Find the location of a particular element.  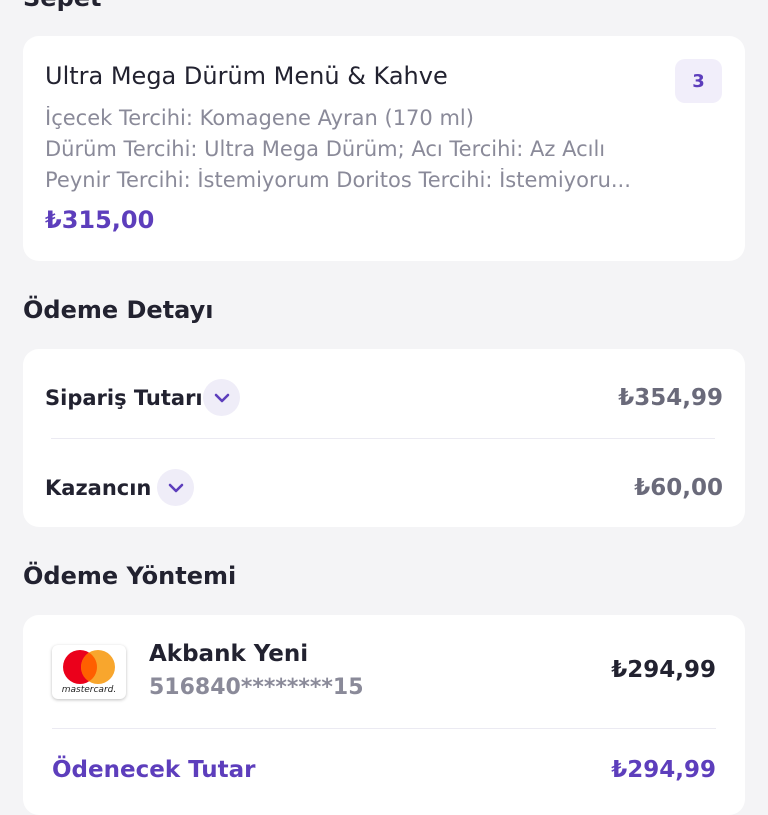

payment-detail-title: Ödeme Detayı is located at coordinates (118, 310).